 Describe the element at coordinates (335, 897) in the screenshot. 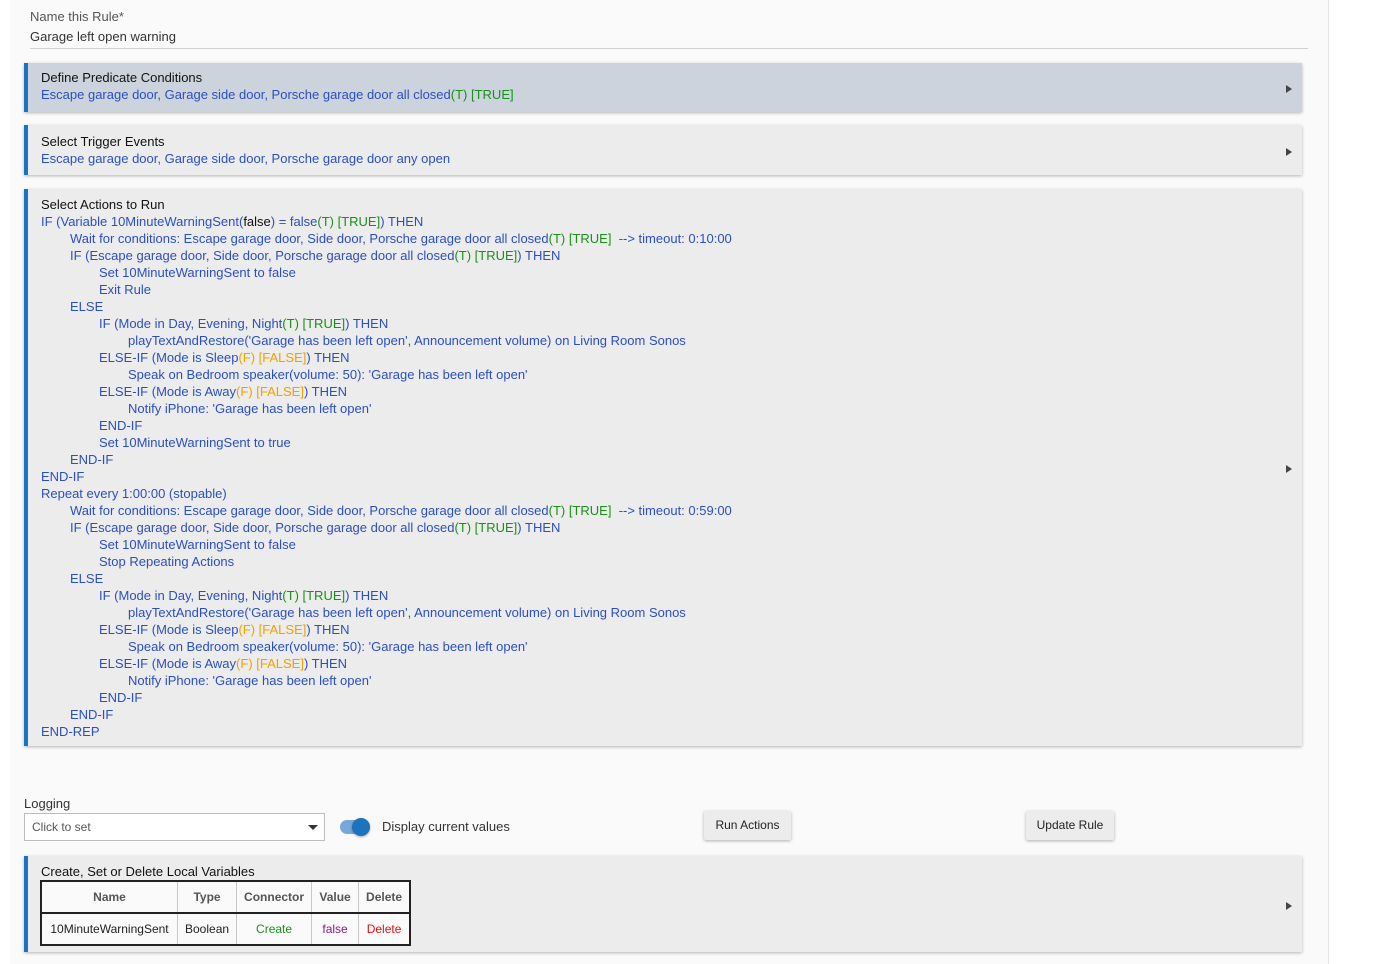

I see `col-value-header: Value` at that location.